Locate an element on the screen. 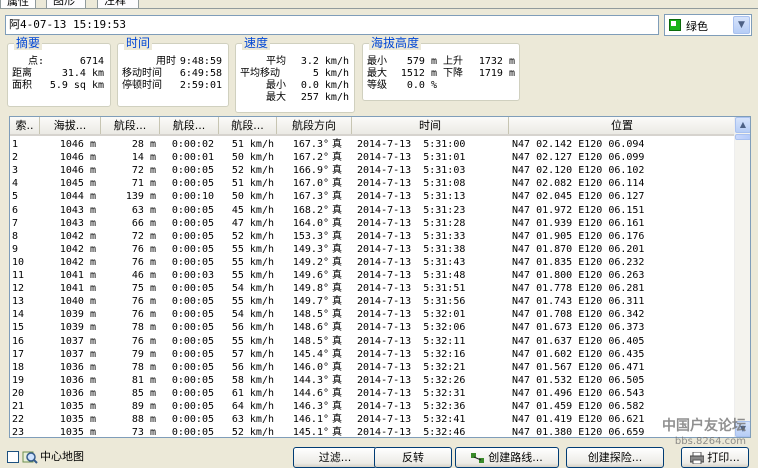 Image resolution: width=758 pixels, height=468 pixels. elev-min-label: 最小 is located at coordinates (377, 61).